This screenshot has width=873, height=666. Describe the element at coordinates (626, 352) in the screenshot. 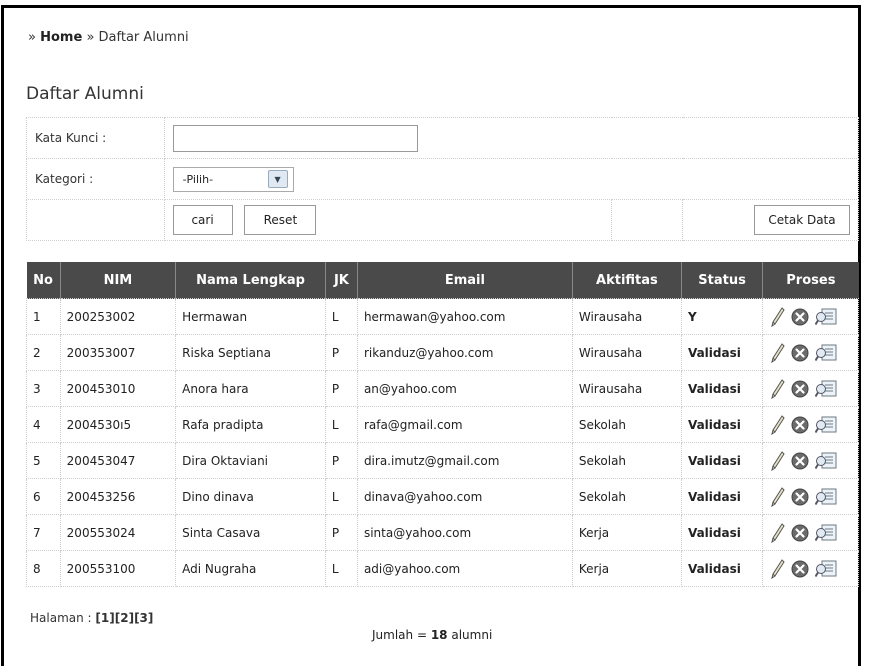

I see `cell-aktifitas: Wirausaha` at that location.